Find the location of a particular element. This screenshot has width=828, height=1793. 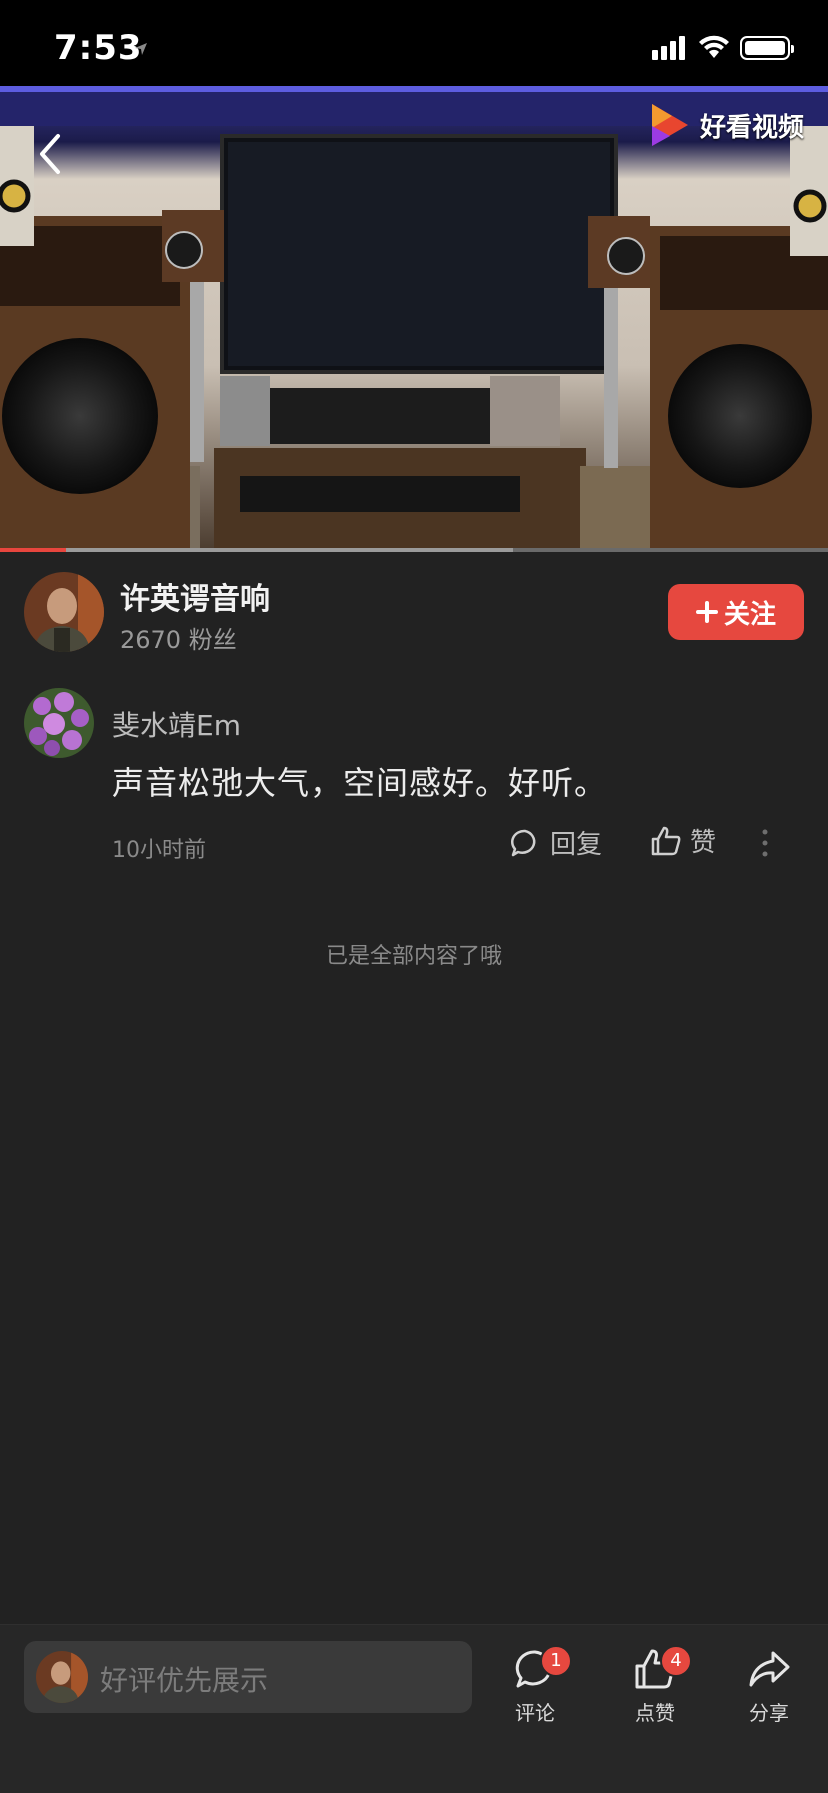

like-video-label: 点赞 is located at coordinates (655, 1713).